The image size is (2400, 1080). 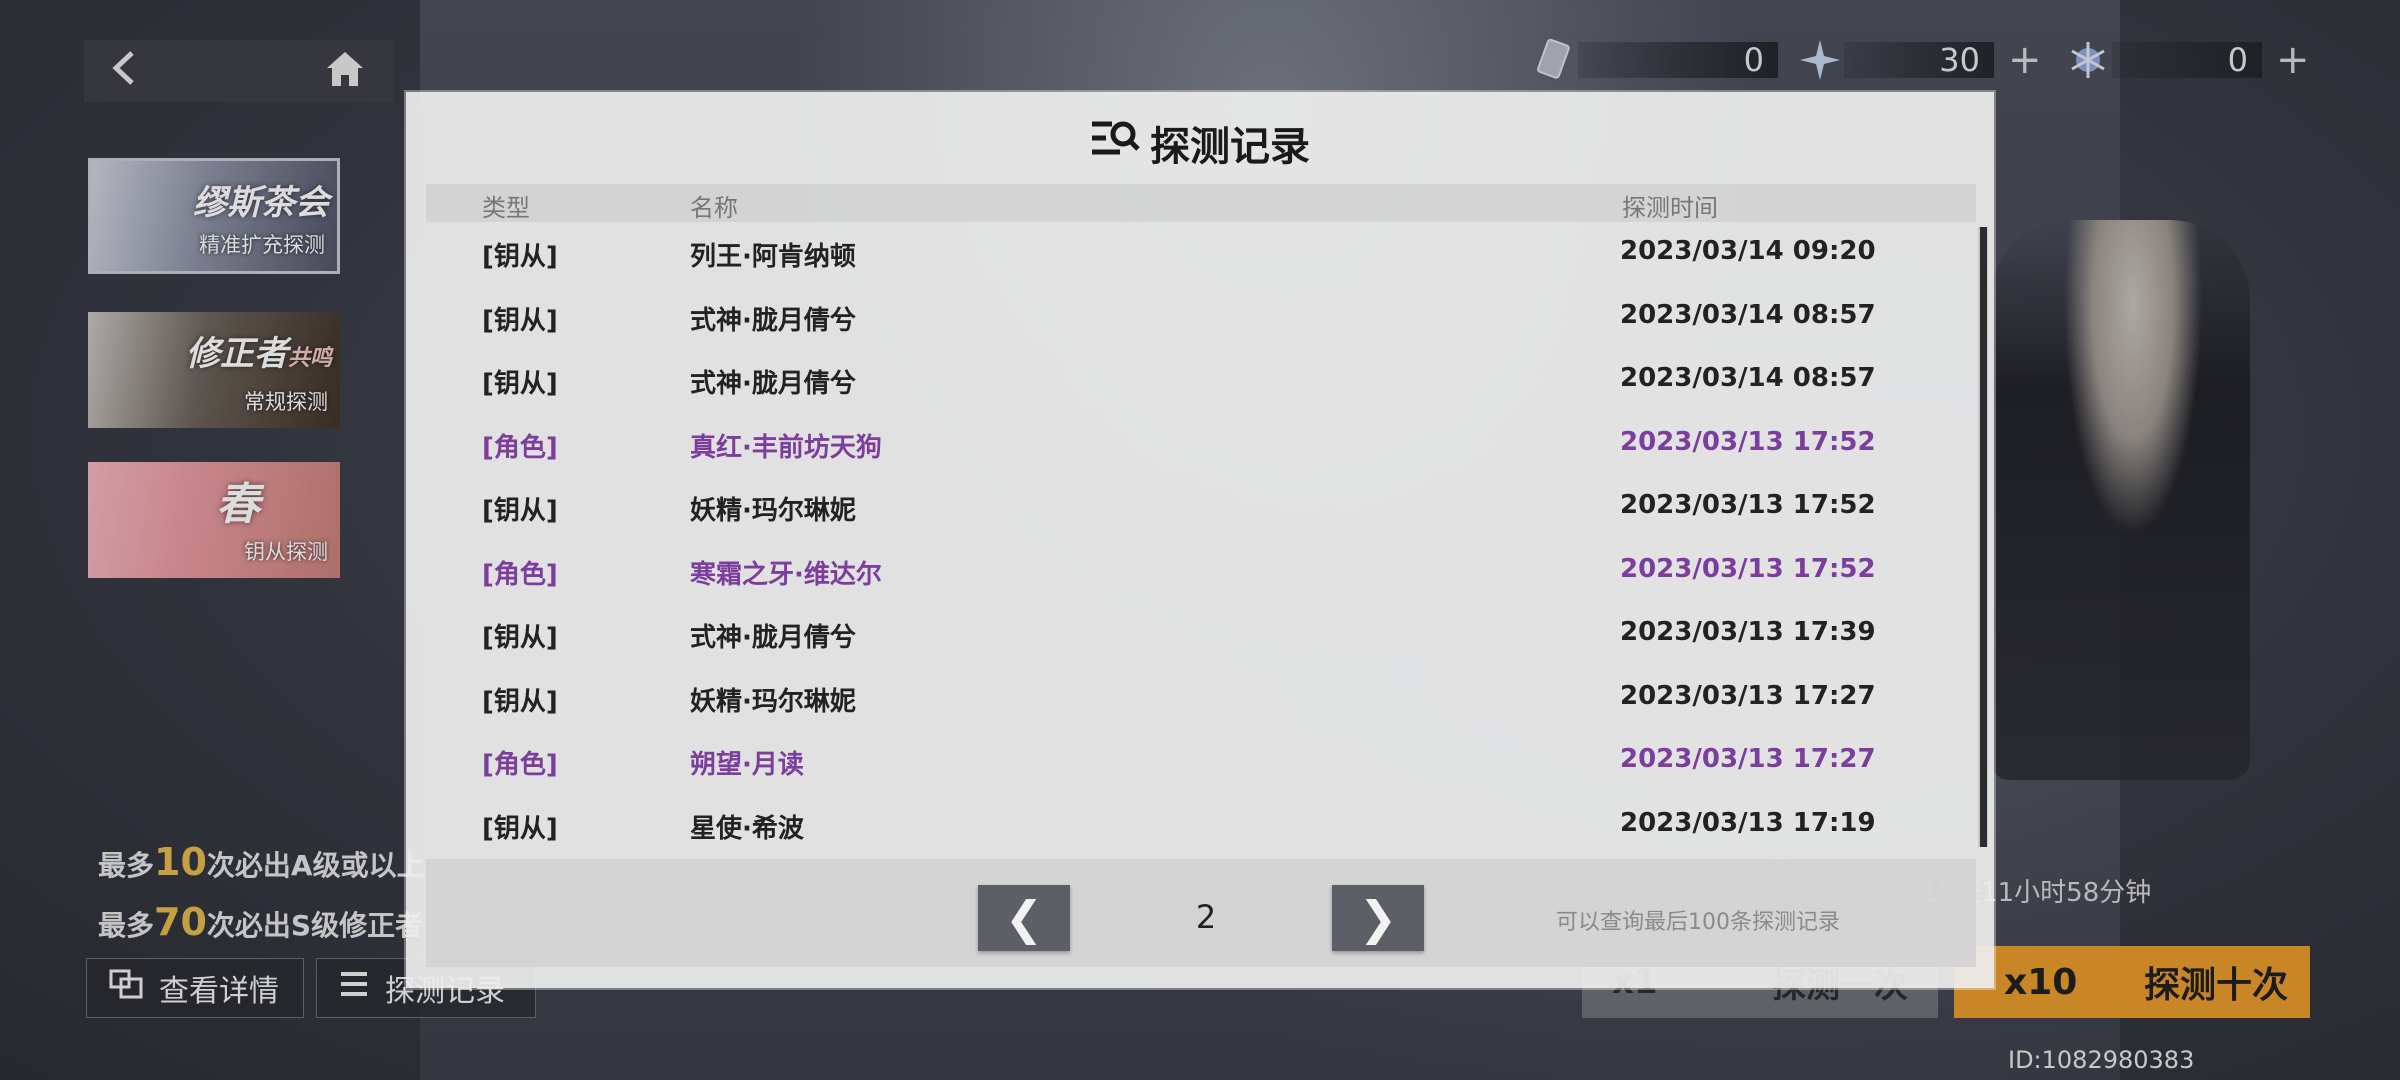 What do you see at coordinates (786, 574) in the screenshot?
I see `record-name: 寒霜之牙·维达尔` at bounding box center [786, 574].